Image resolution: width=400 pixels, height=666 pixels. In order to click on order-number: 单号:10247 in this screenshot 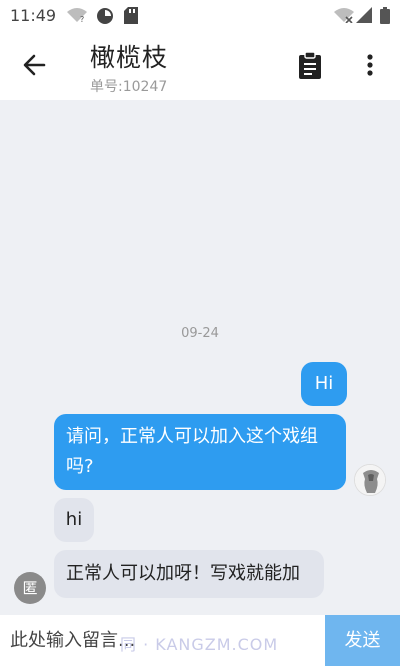, I will do `click(129, 87)`.